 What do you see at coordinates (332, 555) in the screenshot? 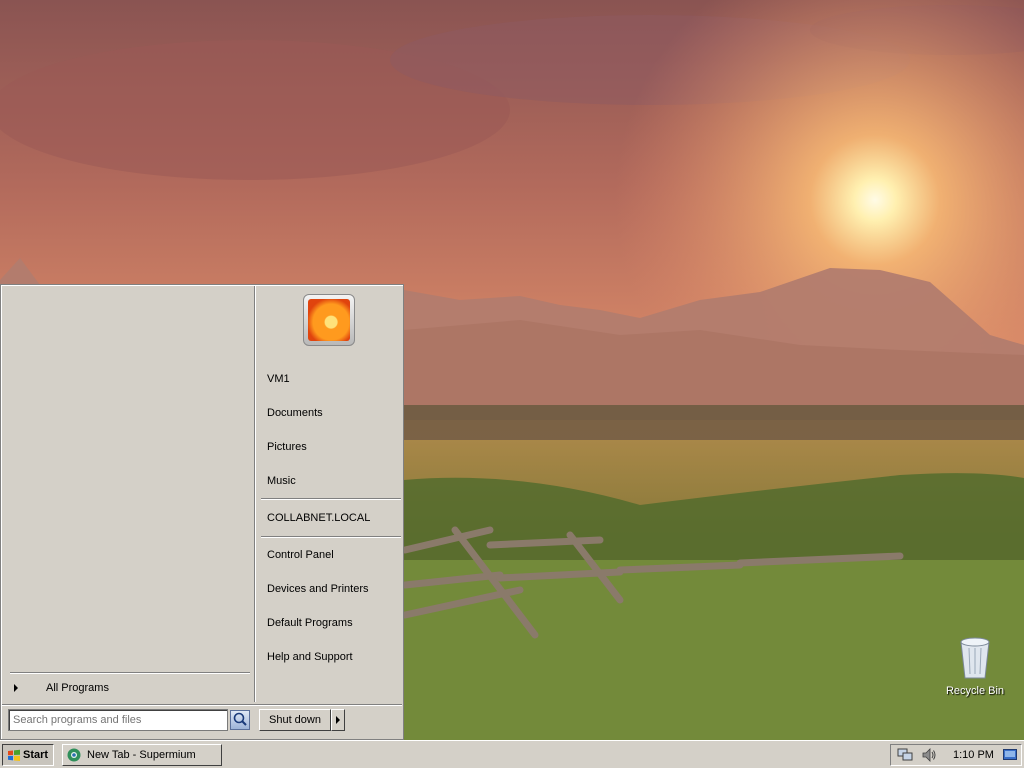
I see `start-item-control-panel: Control Panel` at bounding box center [332, 555].